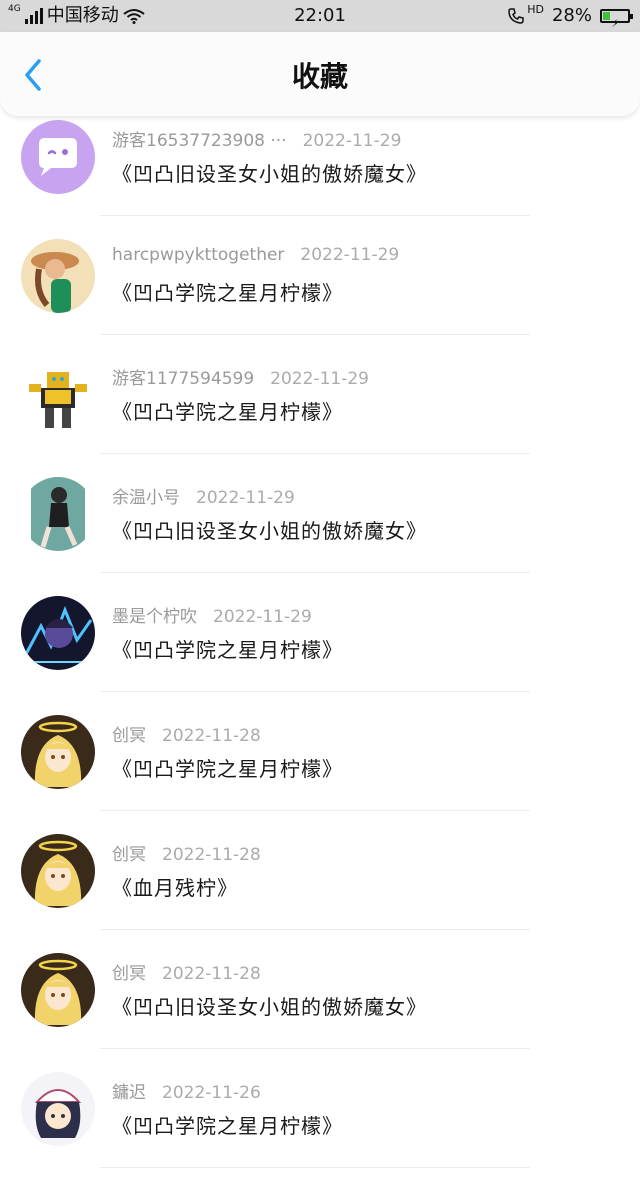  Describe the element at coordinates (616, 19) in the screenshot. I see `battery-icon: ⚡` at that location.